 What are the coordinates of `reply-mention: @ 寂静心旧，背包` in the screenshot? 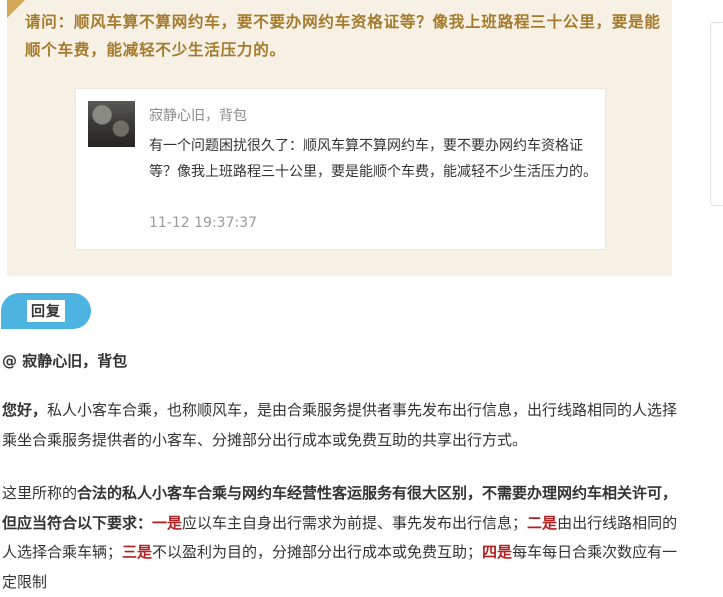 It's located at (64, 360).